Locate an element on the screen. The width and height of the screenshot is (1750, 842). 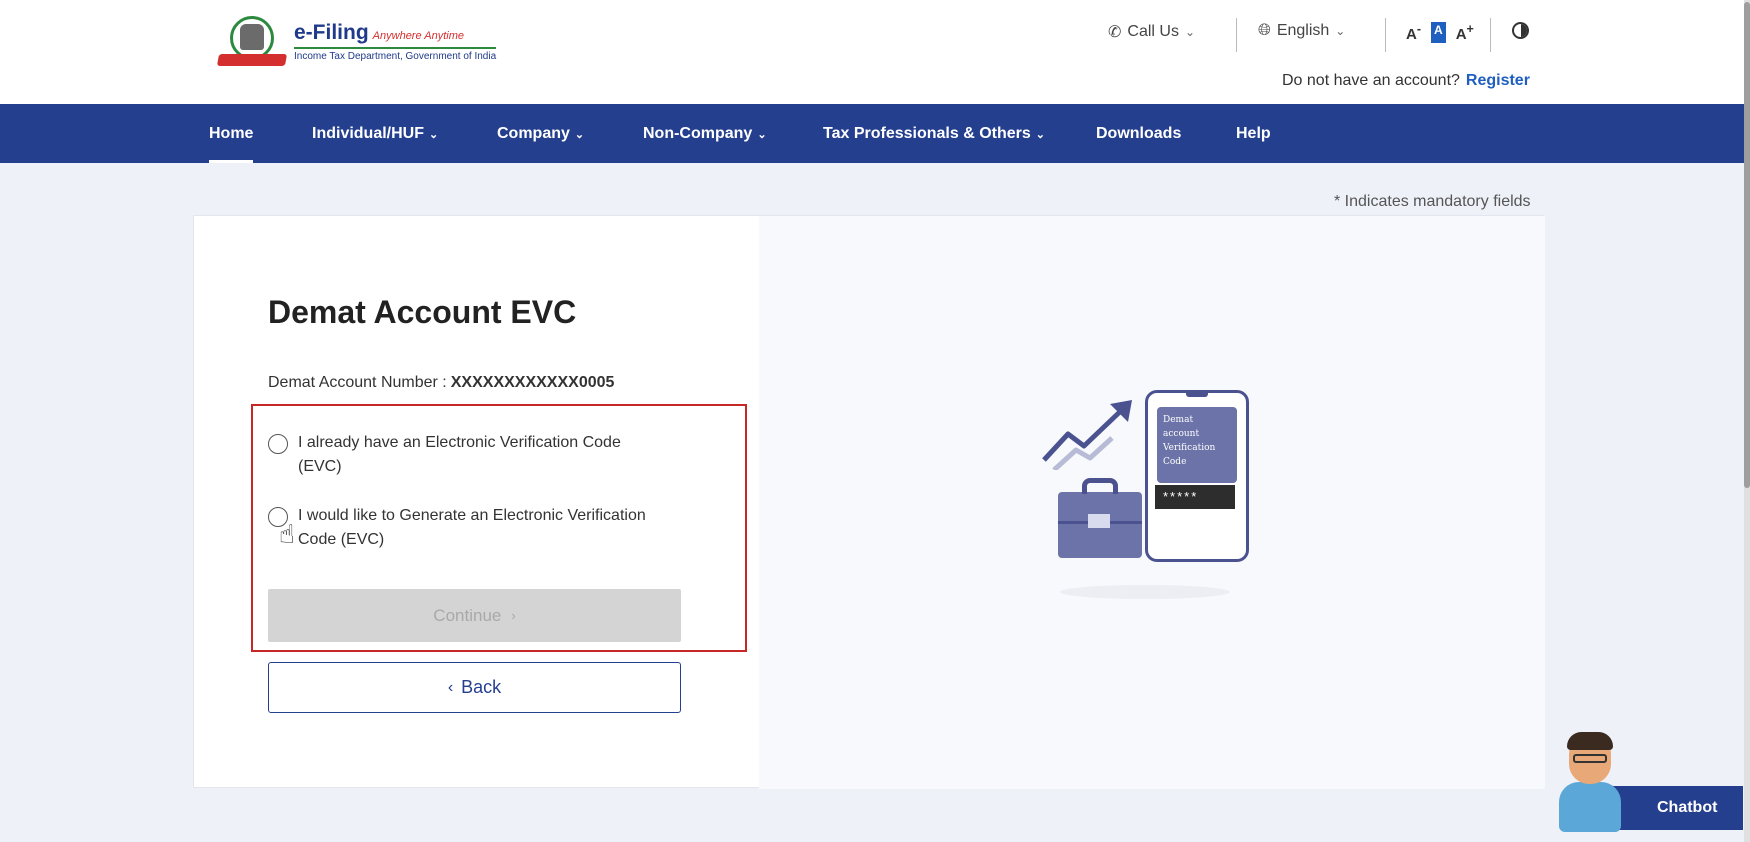
font-size-controls: A- A A+ is located at coordinates (1440, 32).